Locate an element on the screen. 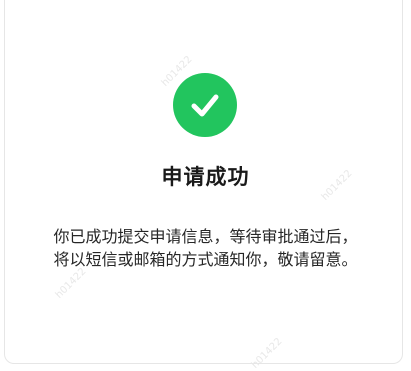 The image size is (411, 371). dialog-message: 你已成功提交申请信息，等待审批通过后， 将以短信或邮箱的方式通知你，敬请留意。 is located at coordinates (205, 248).